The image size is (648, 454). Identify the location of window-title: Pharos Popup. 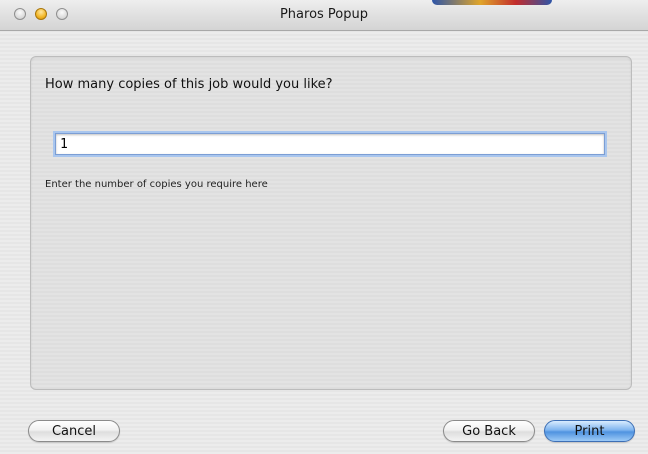
(324, 14).